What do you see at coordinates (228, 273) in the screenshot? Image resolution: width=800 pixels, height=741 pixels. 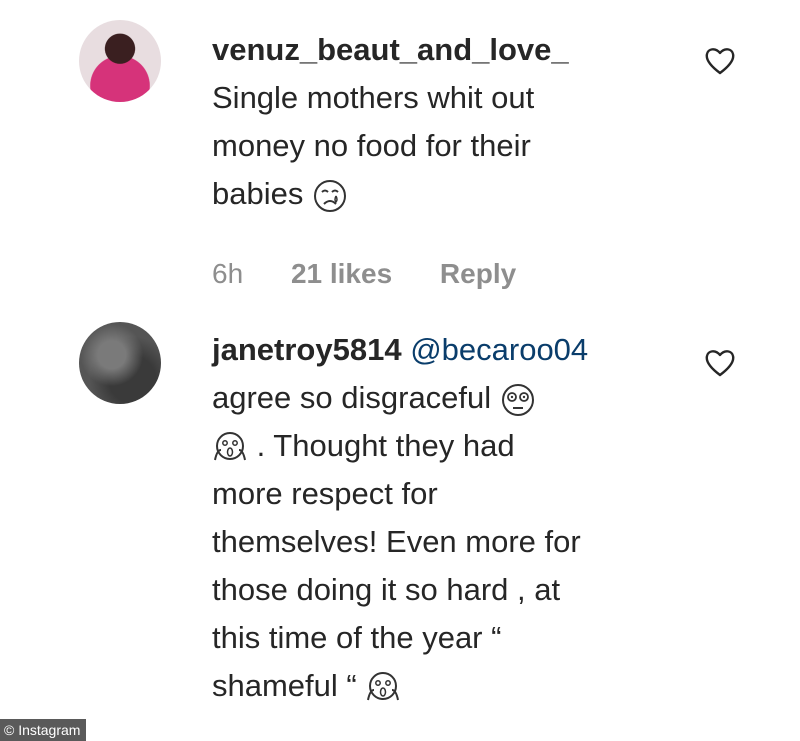 I see `comment-time: 6h` at bounding box center [228, 273].